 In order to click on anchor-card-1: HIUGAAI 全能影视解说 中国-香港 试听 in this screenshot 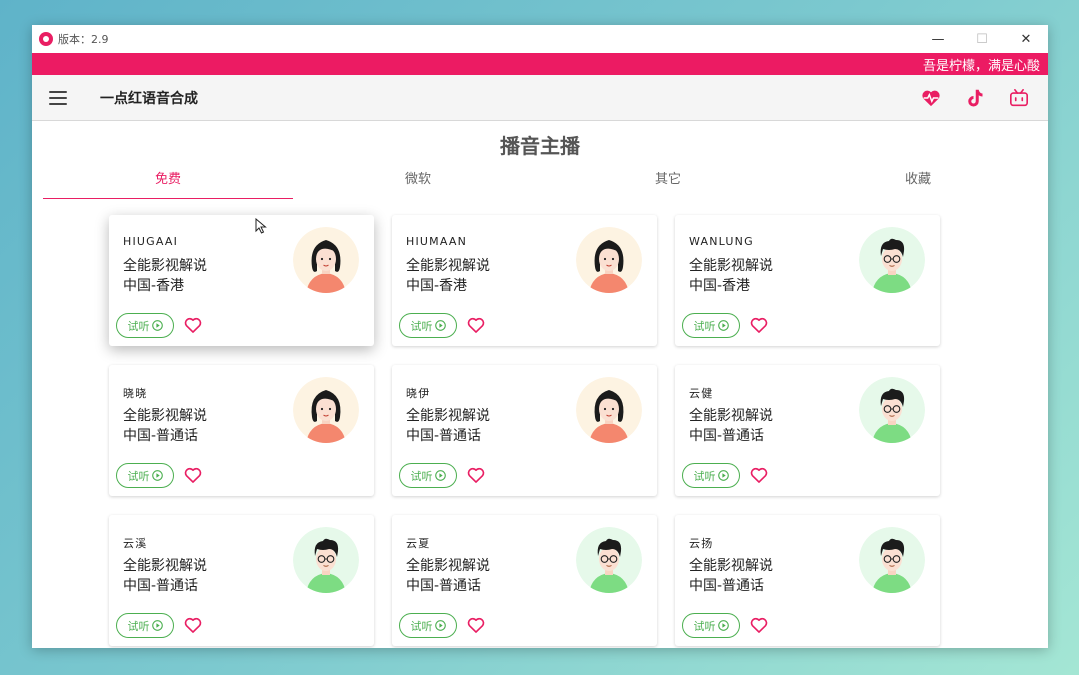, I will do `click(241, 280)`.